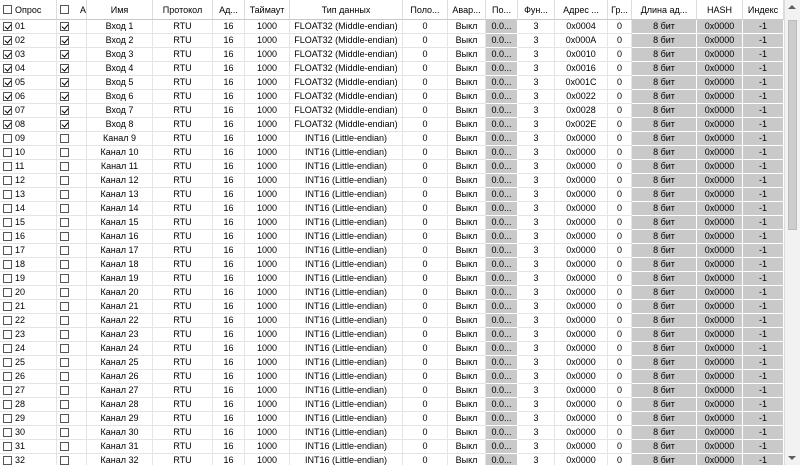 The height and width of the screenshot is (465, 800). Describe the element at coordinates (28, 265) in the screenshot. I see `cell-num: 18` at that location.